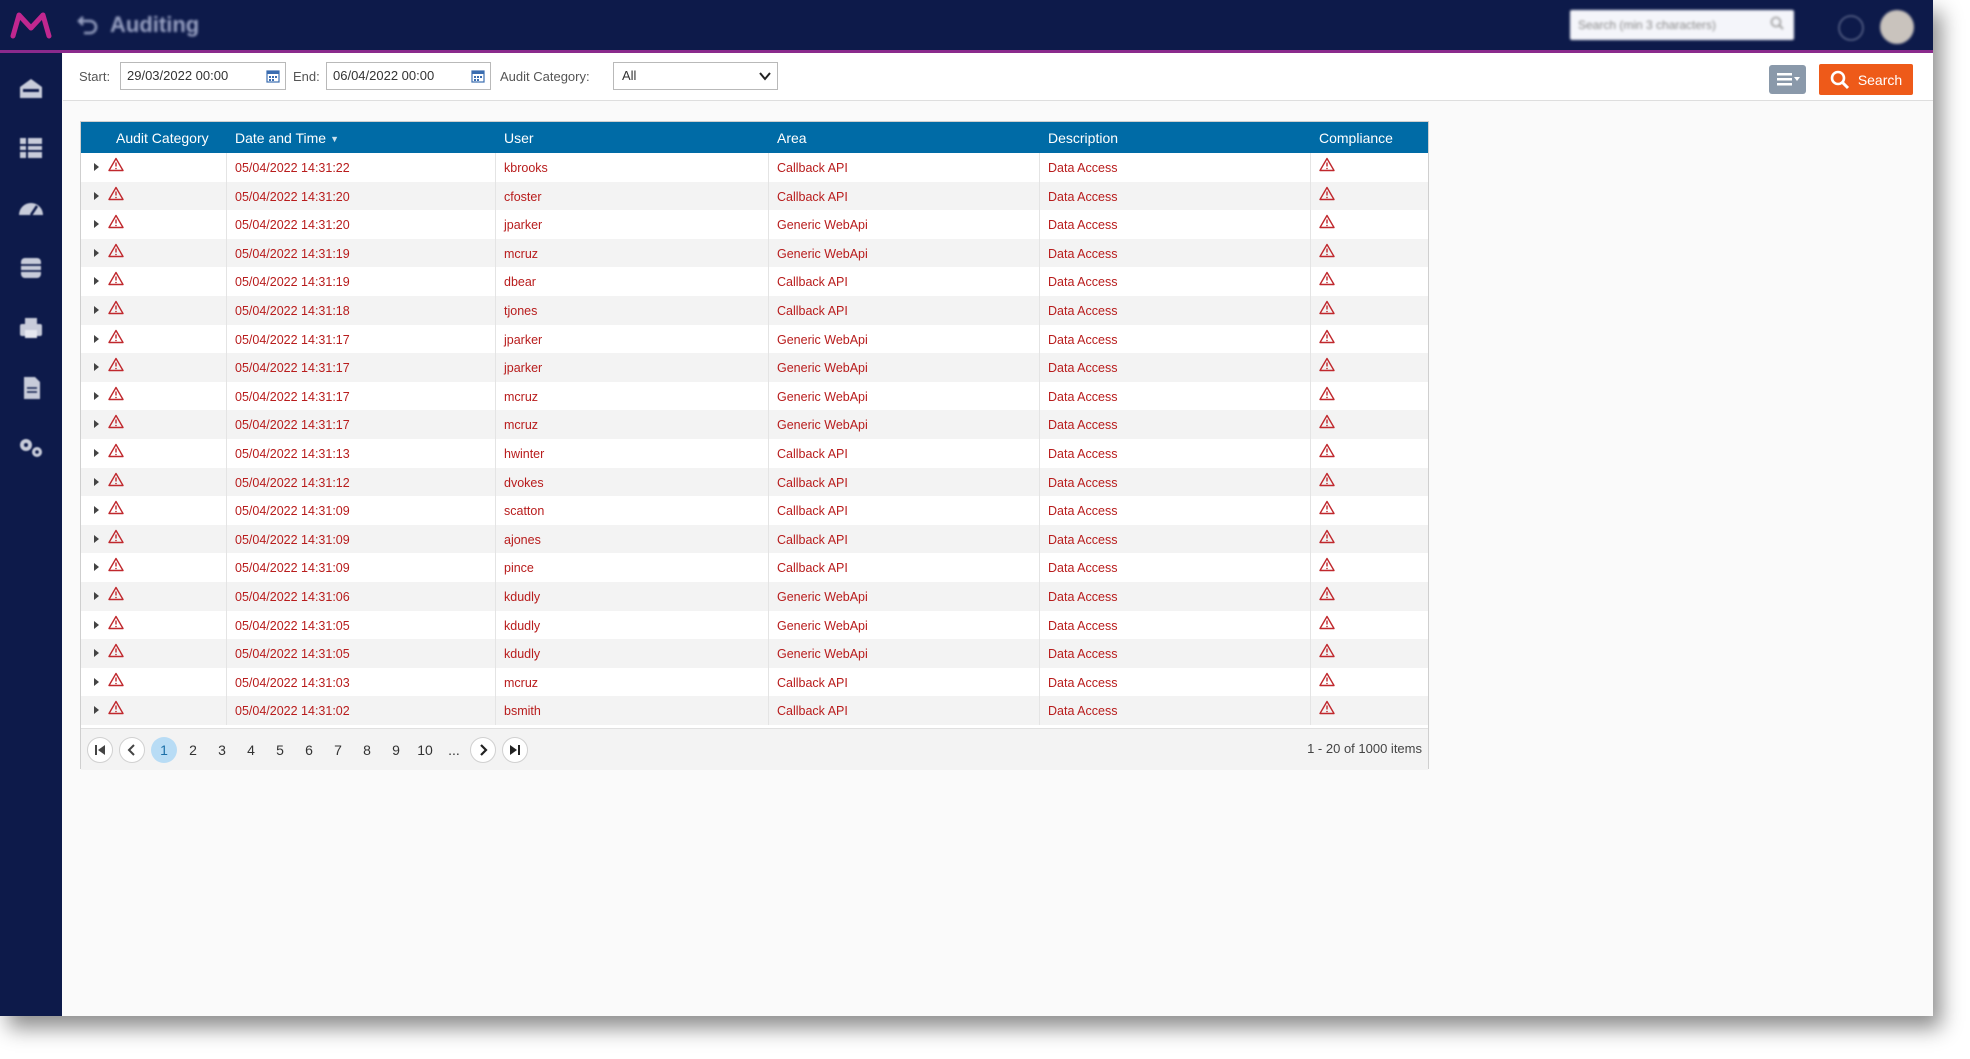 The width and height of the screenshot is (1970, 1059). I want to click on sidebar-item-list, so click(31, 148).